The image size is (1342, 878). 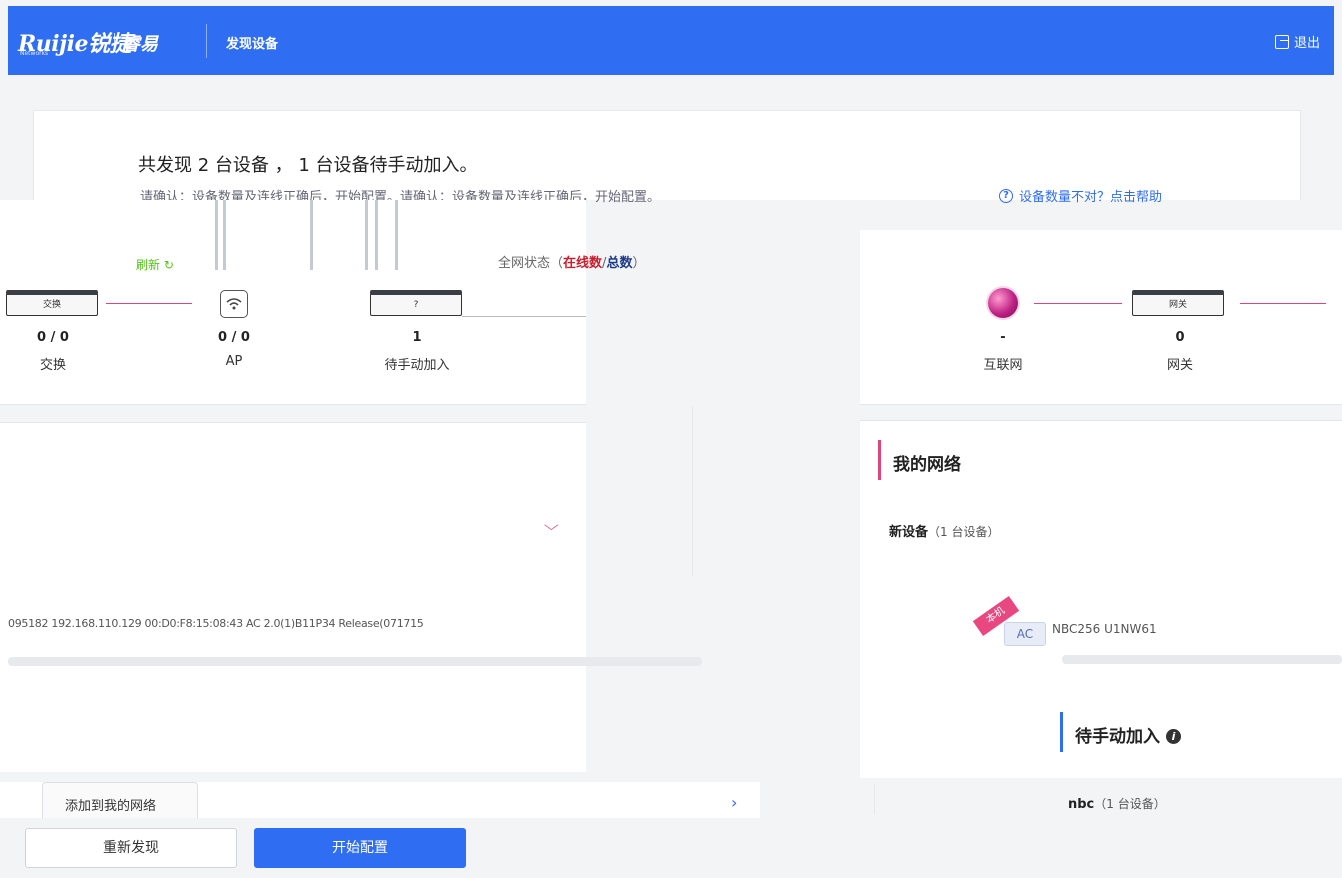 I want to click on internet-label: 互联网, so click(x=1003, y=365).